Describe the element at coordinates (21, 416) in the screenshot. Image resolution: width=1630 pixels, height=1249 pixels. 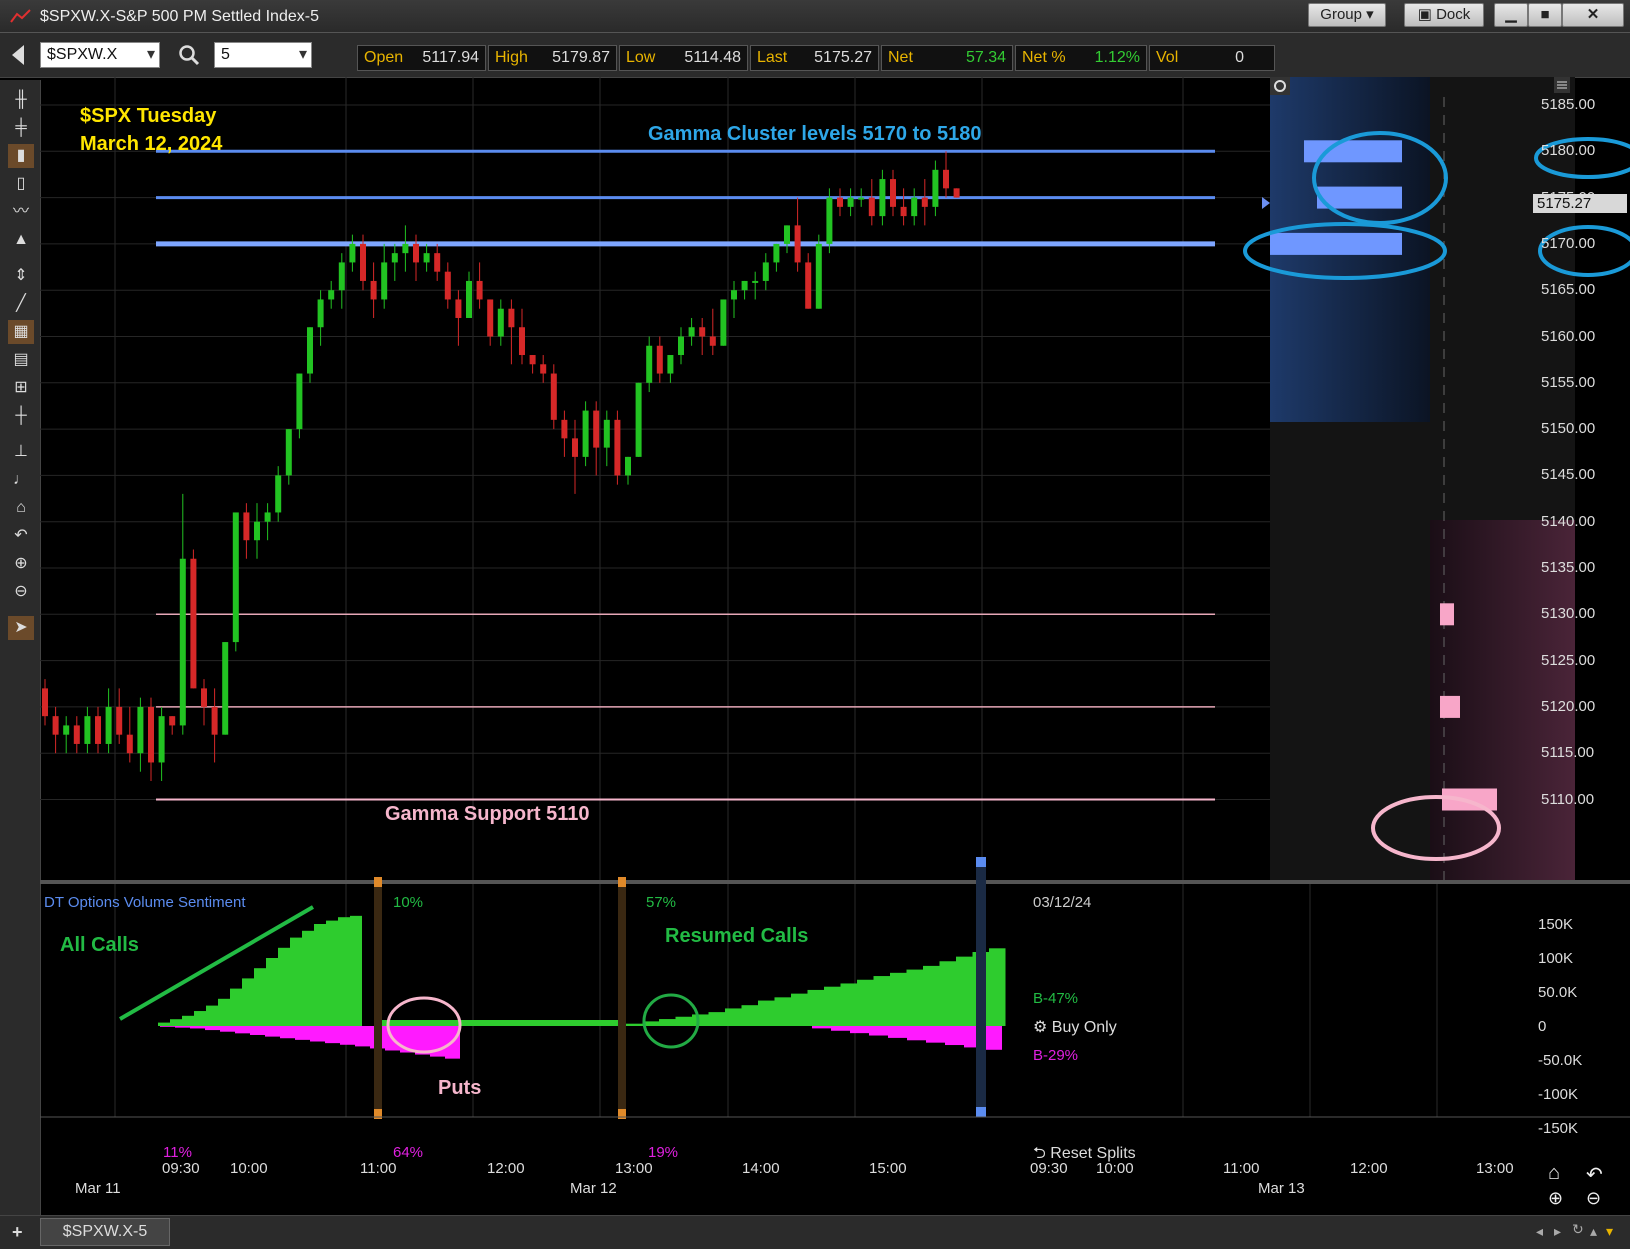
I see `crosshair-icon: ┼` at that location.